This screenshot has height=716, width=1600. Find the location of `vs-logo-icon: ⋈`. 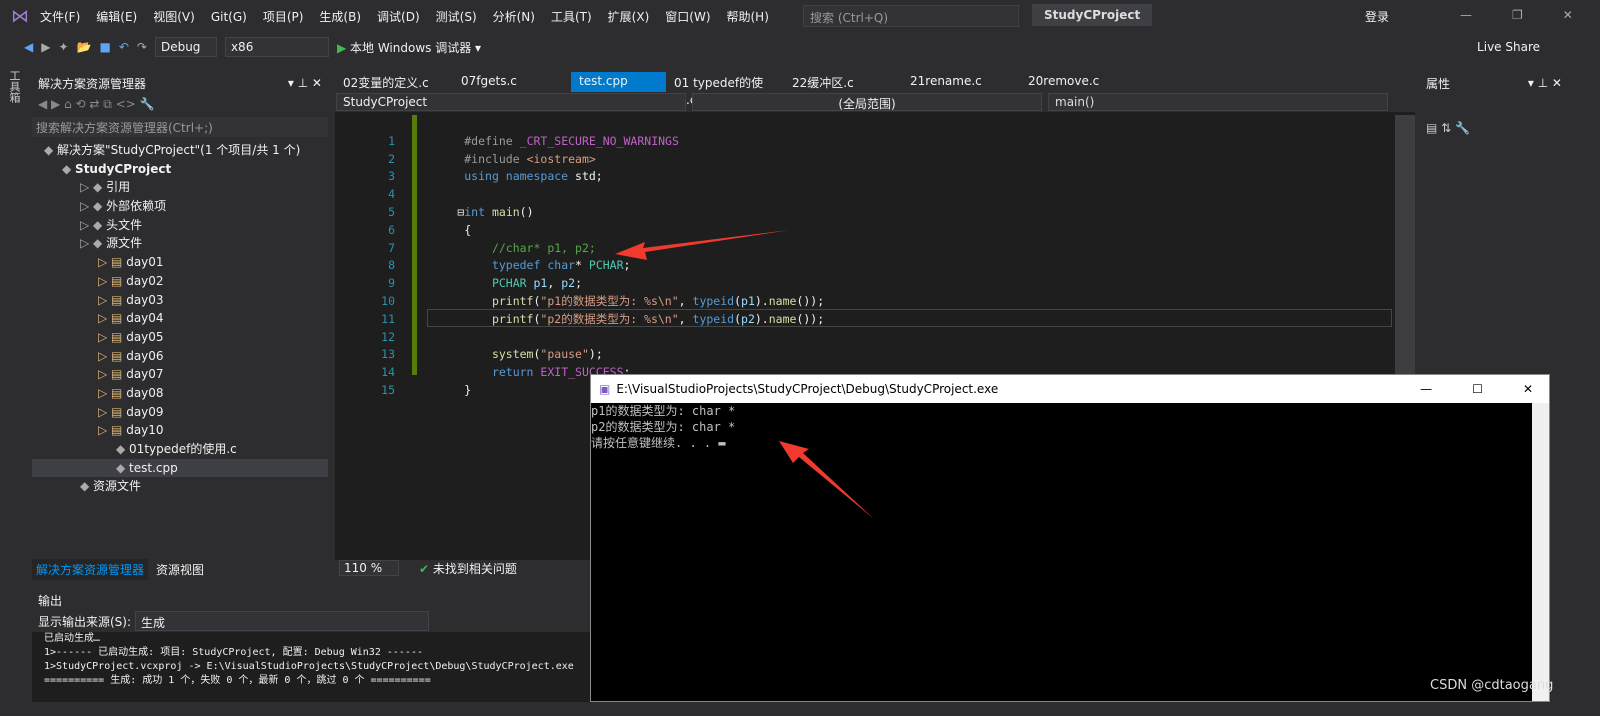

vs-logo-icon: ⋈ is located at coordinates (20, 16).